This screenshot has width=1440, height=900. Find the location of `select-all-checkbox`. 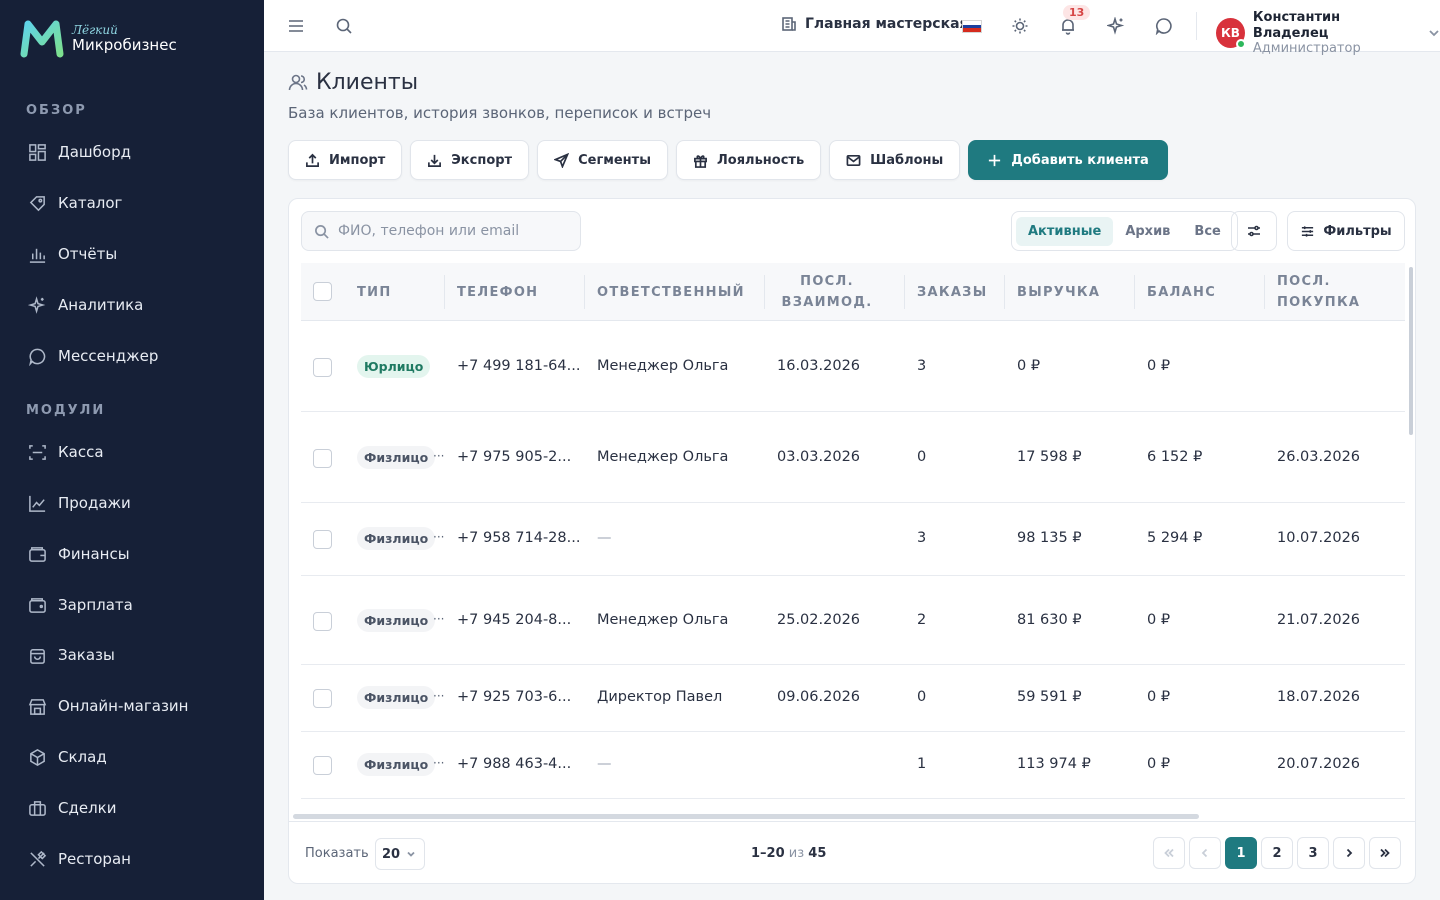

select-all-checkbox is located at coordinates (322, 291).